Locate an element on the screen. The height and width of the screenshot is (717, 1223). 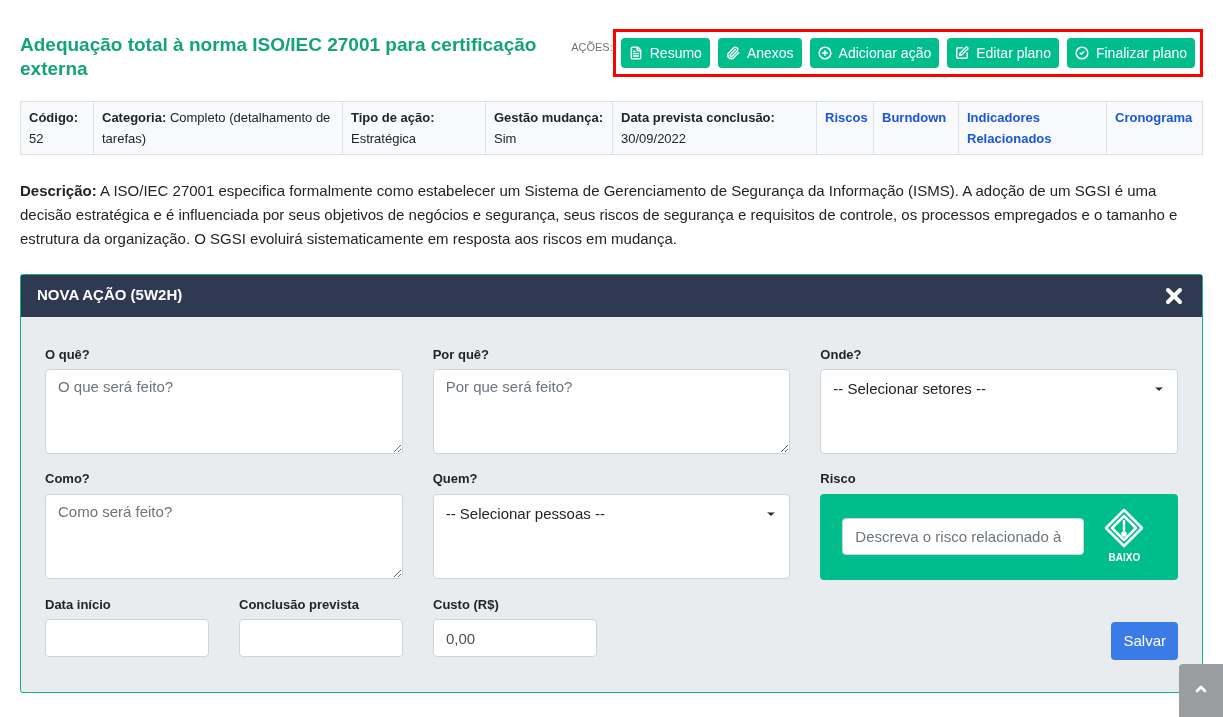
input-field: 0,00 is located at coordinates (515, 638).